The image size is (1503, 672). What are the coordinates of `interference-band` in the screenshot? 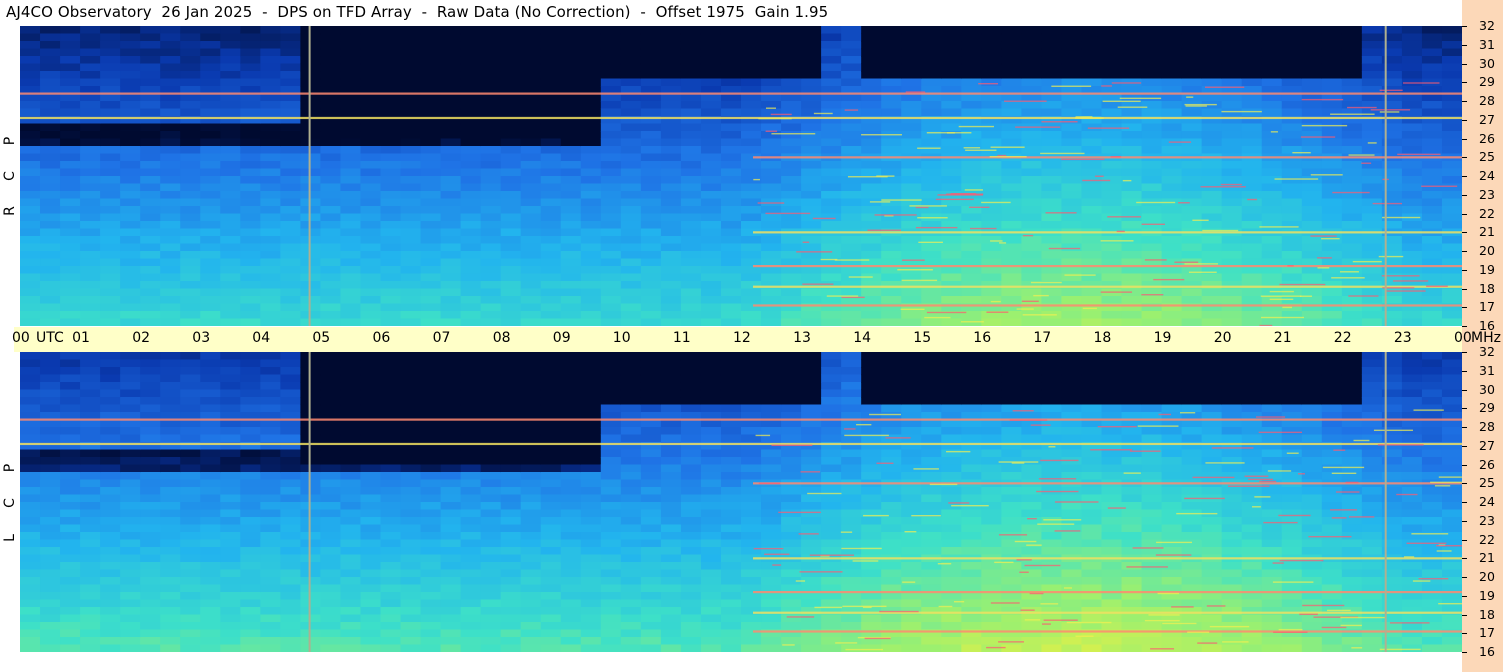 It's located at (1107, 232).